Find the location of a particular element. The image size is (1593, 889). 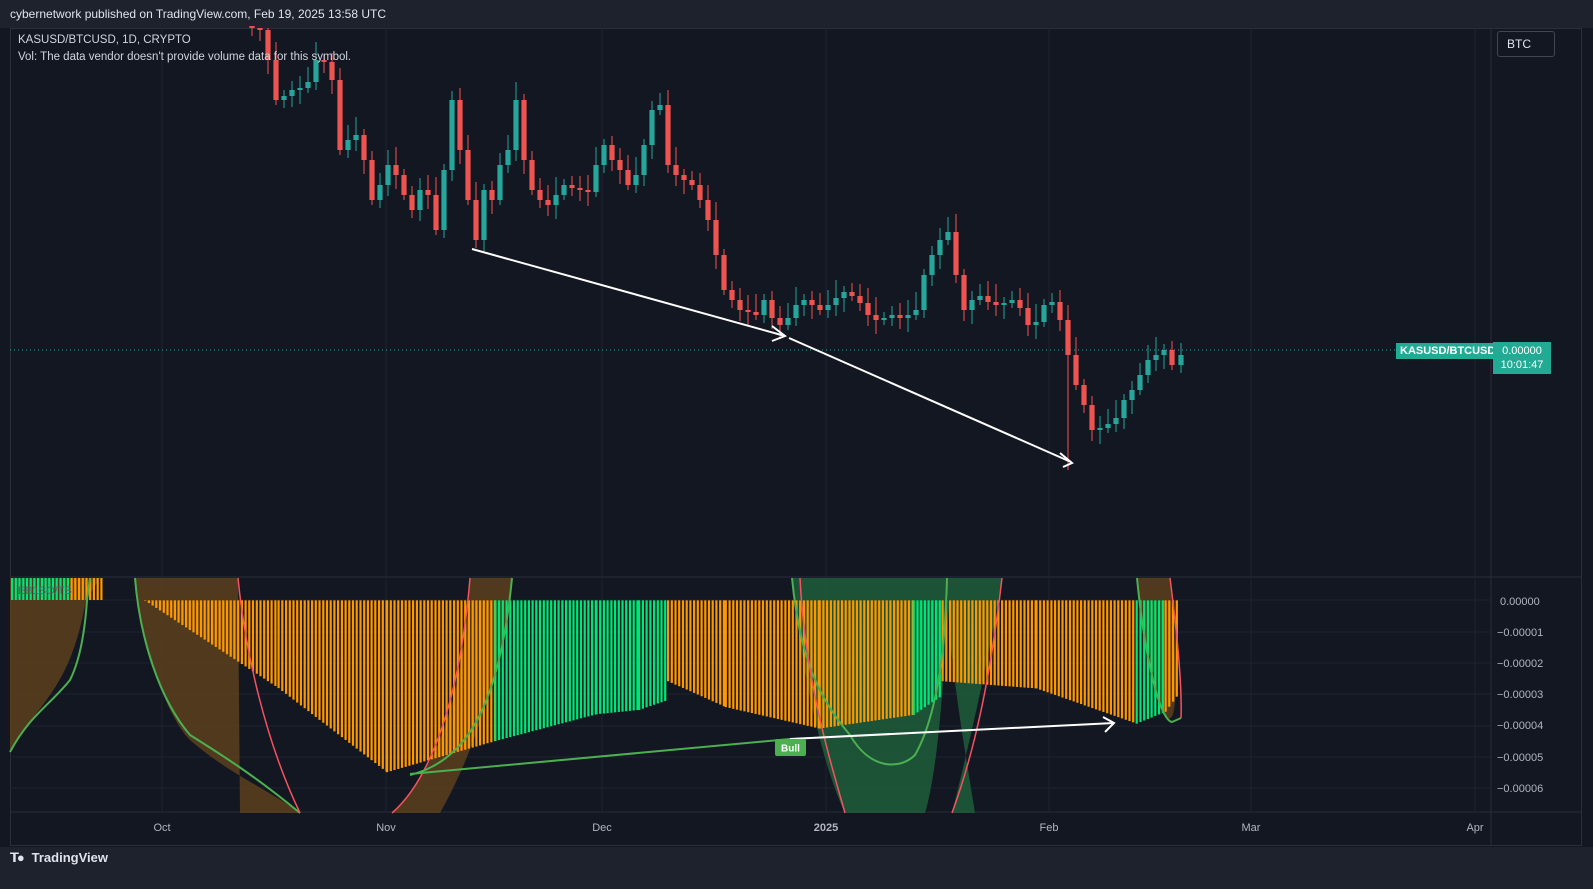

y-tick: −0.00004 is located at coordinates (1520, 726).